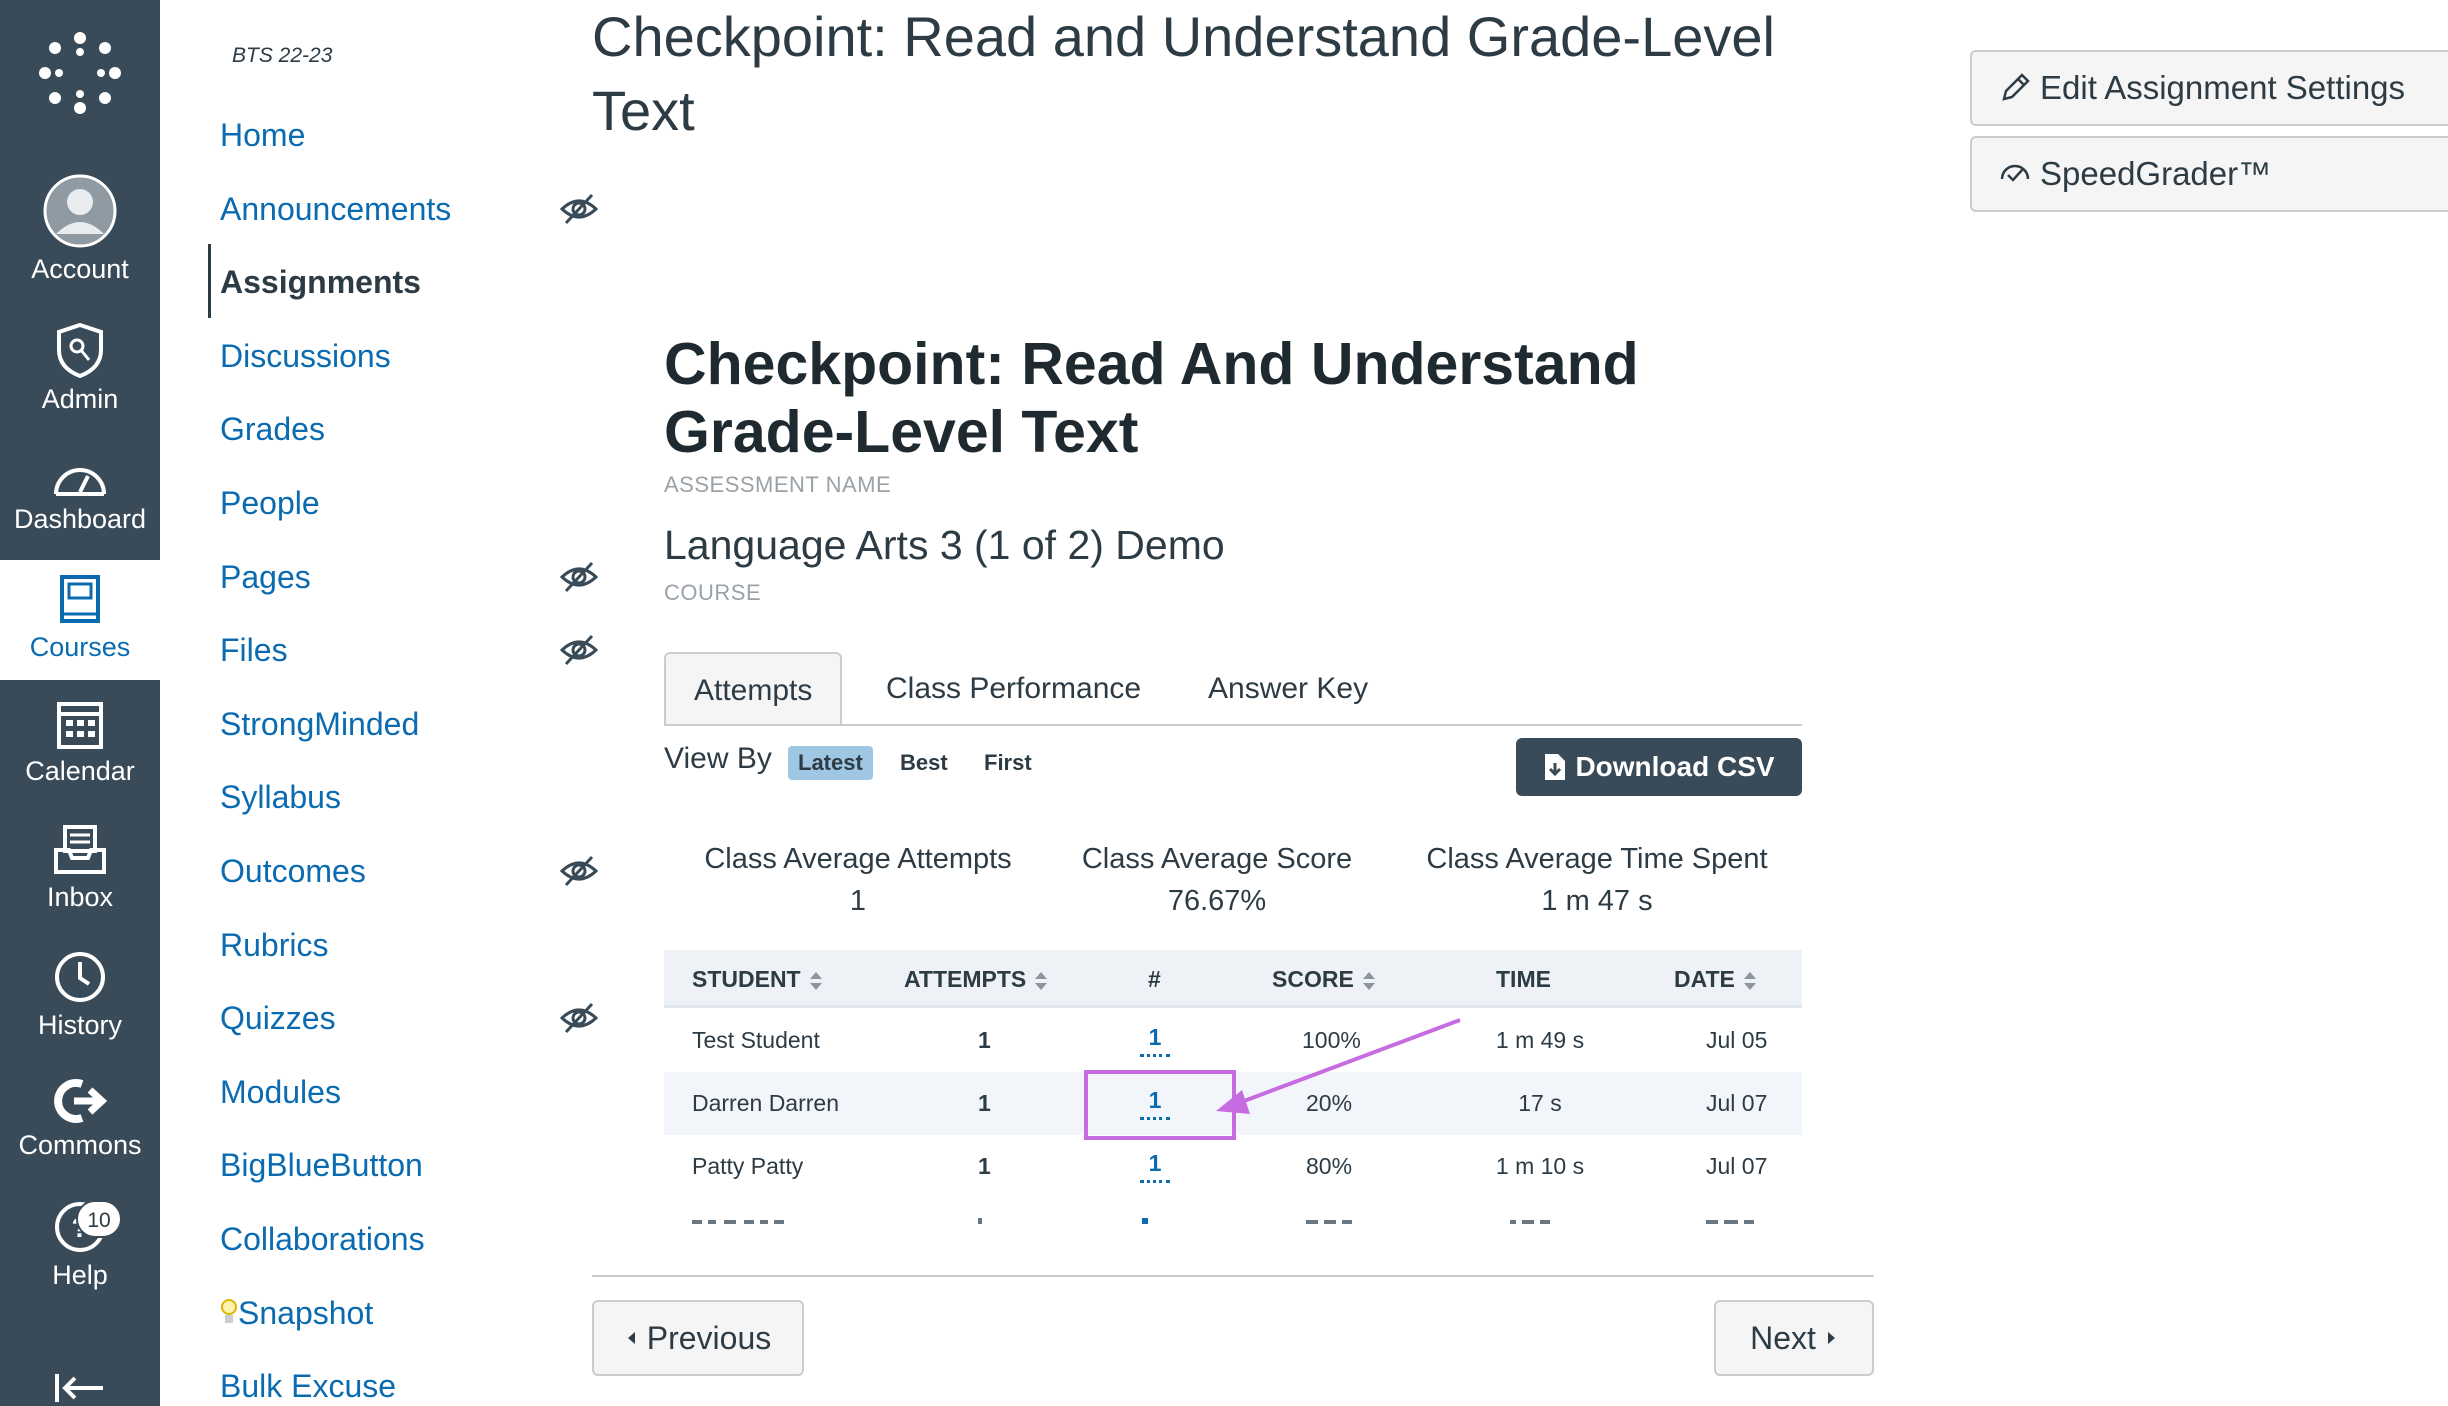  What do you see at coordinates (440, 356) in the screenshot?
I see `course-nav-discussions: Discussions` at bounding box center [440, 356].